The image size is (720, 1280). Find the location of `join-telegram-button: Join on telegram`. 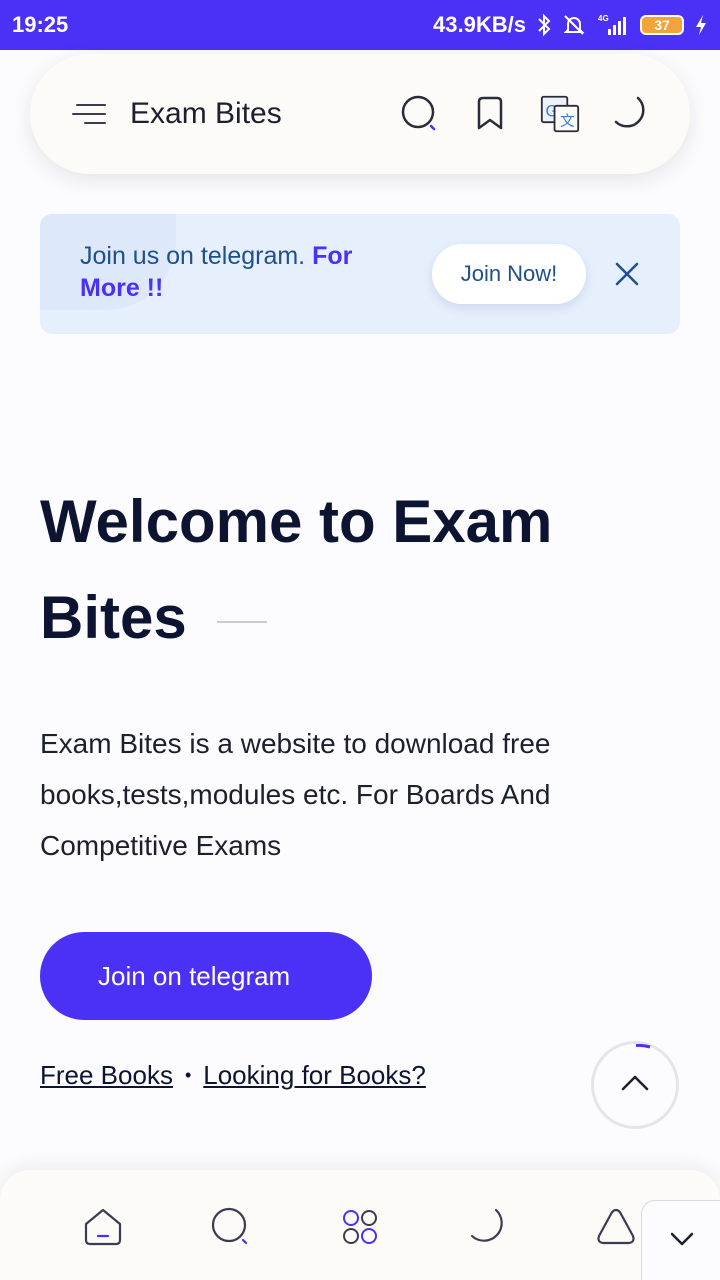

join-telegram-button: Join on telegram is located at coordinates (206, 976).